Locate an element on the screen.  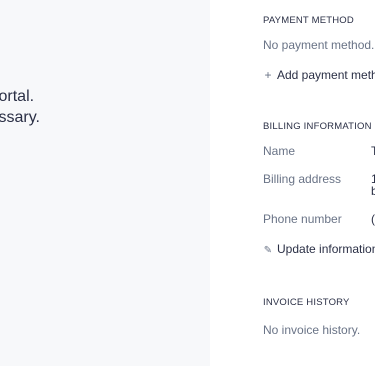
name-value: T is located at coordinates (373, 151).